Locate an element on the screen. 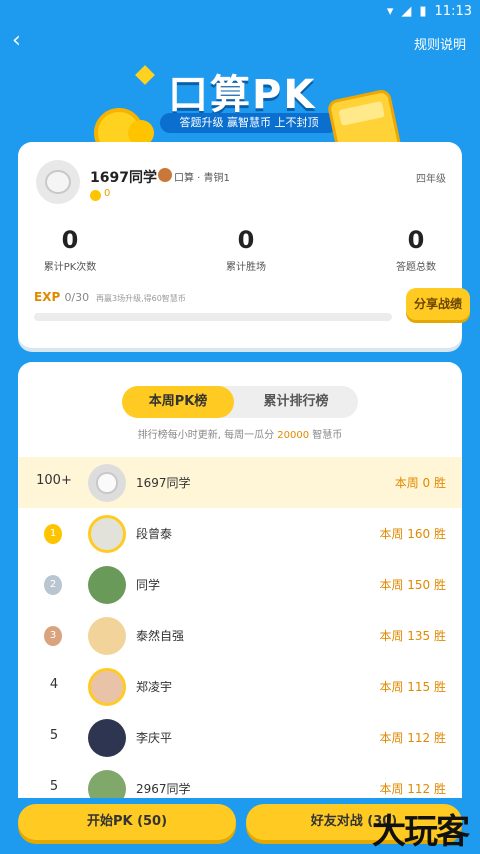 The height and width of the screenshot is (854, 480). coin-count: 0 is located at coordinates (107, 193).